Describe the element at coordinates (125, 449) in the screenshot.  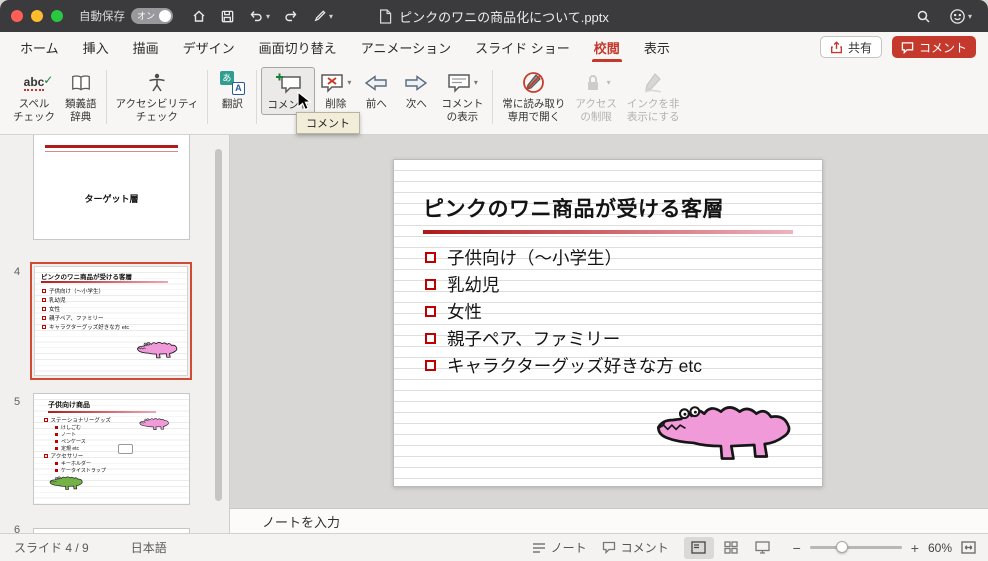
I see `callout-shape` at that location.